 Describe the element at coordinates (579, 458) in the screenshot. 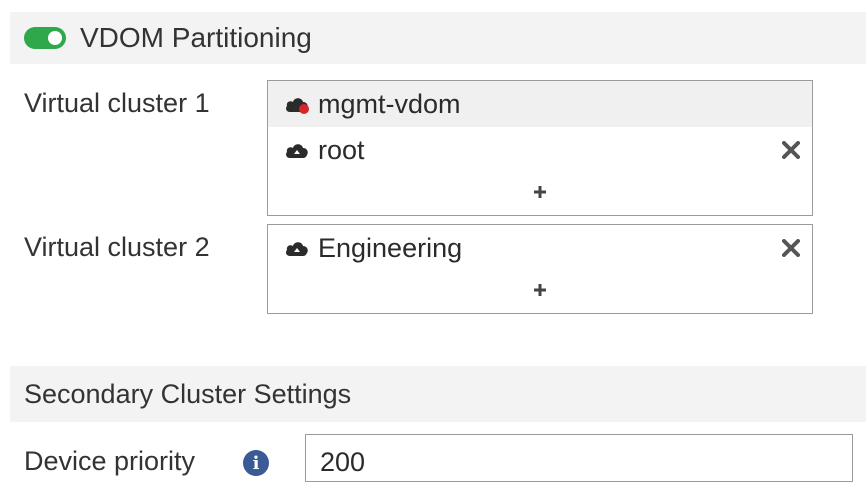

I see `device-priority-input` at that location.